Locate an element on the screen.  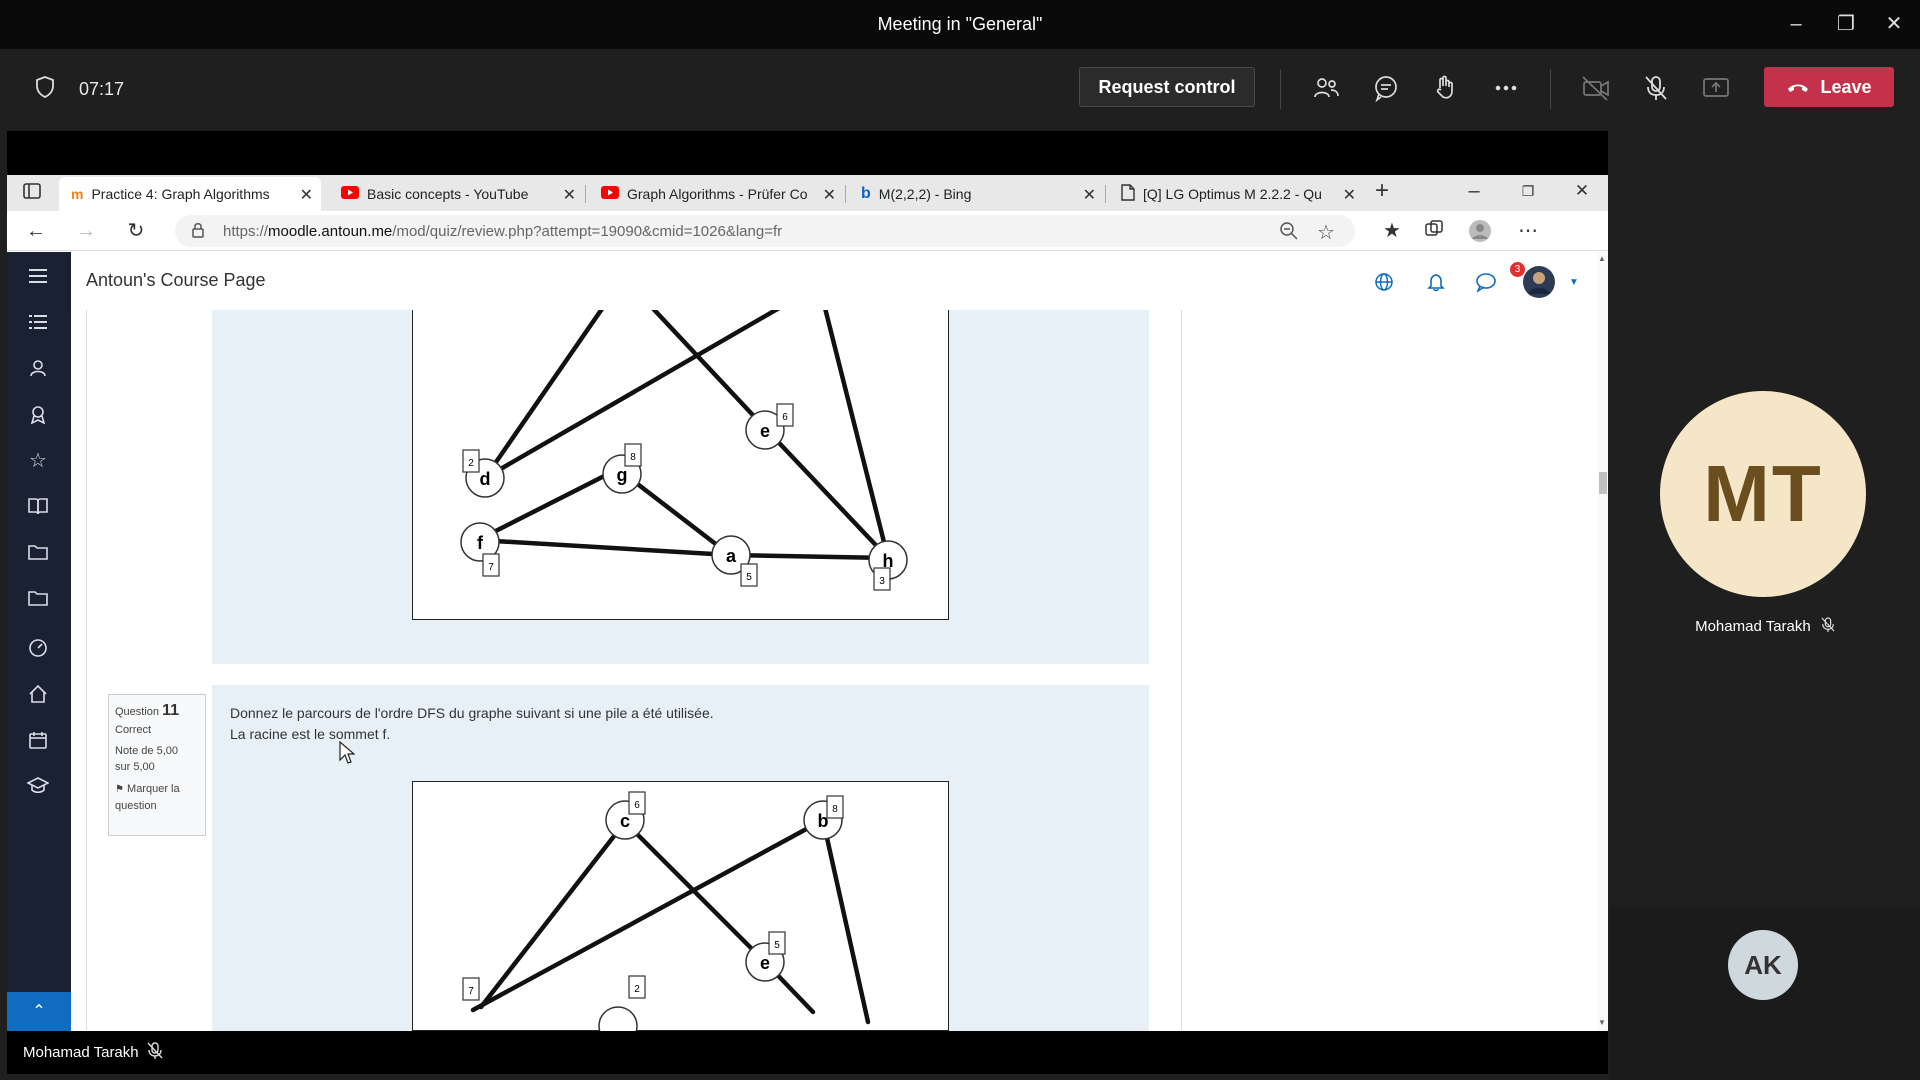
tab-practice4: m Practice 4: Graph Algorithms ✕ is located at coordinates (190, 194).